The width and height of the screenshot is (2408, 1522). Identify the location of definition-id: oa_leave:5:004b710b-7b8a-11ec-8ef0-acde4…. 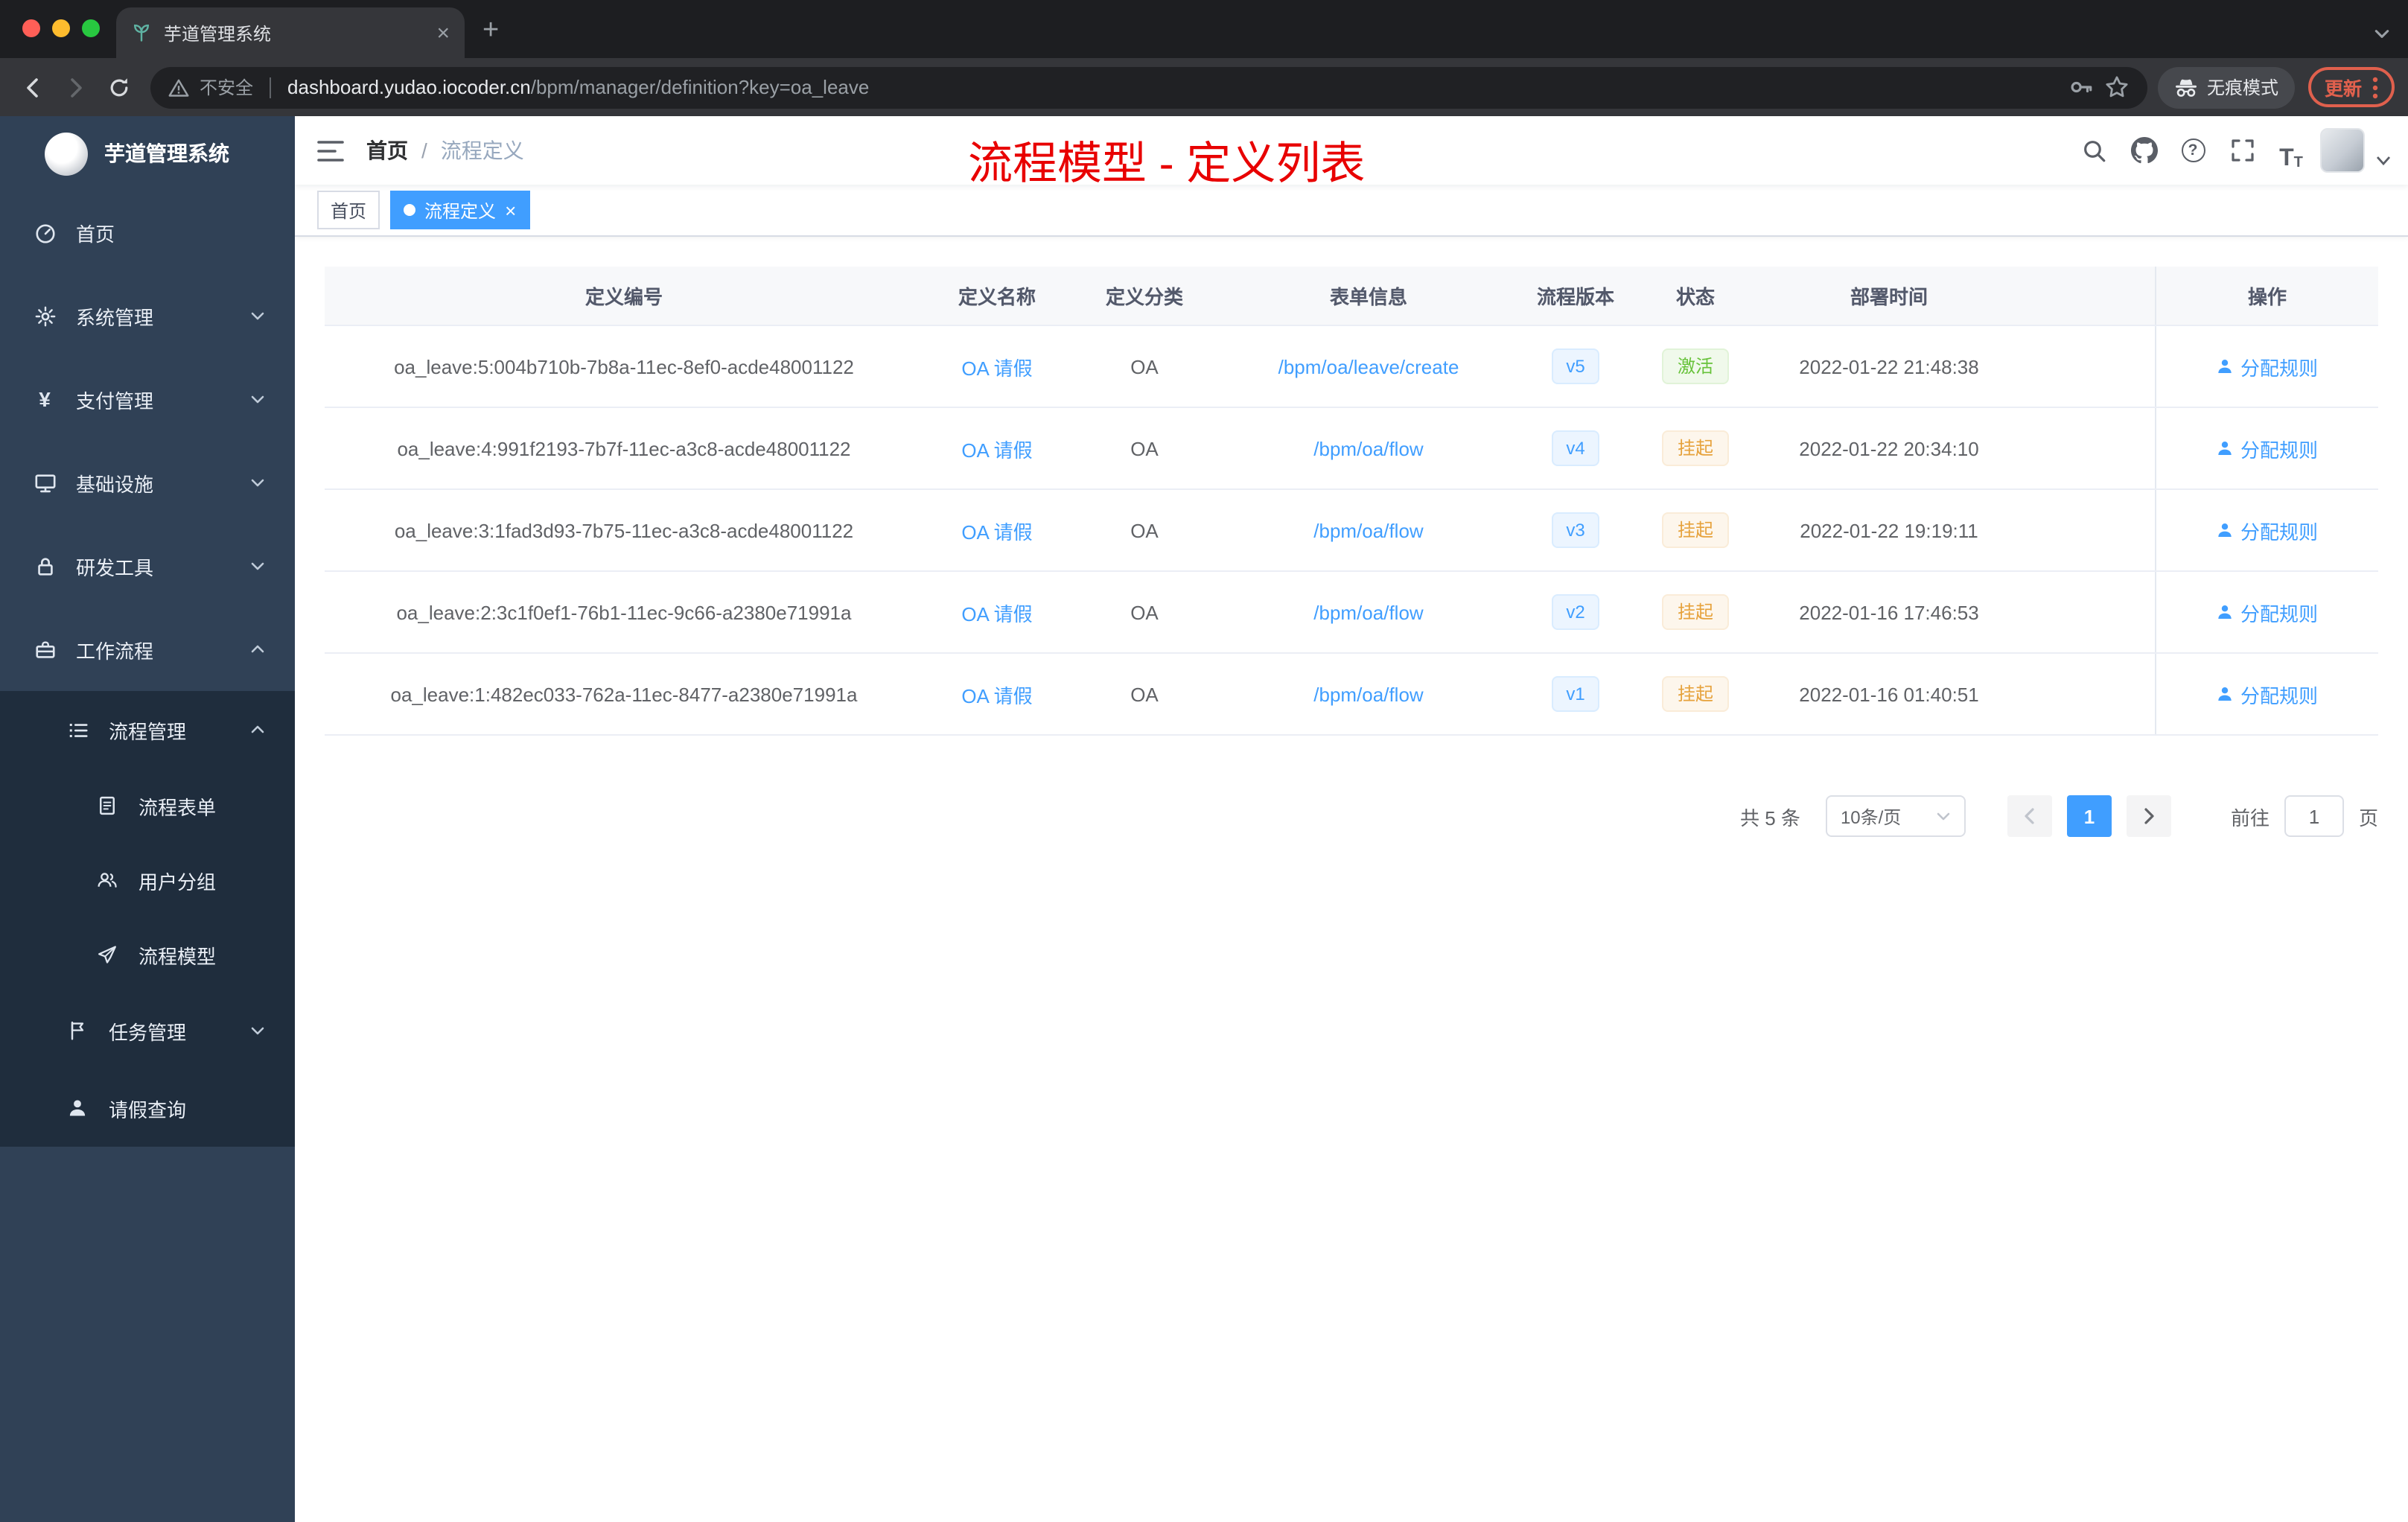
(624, 366).